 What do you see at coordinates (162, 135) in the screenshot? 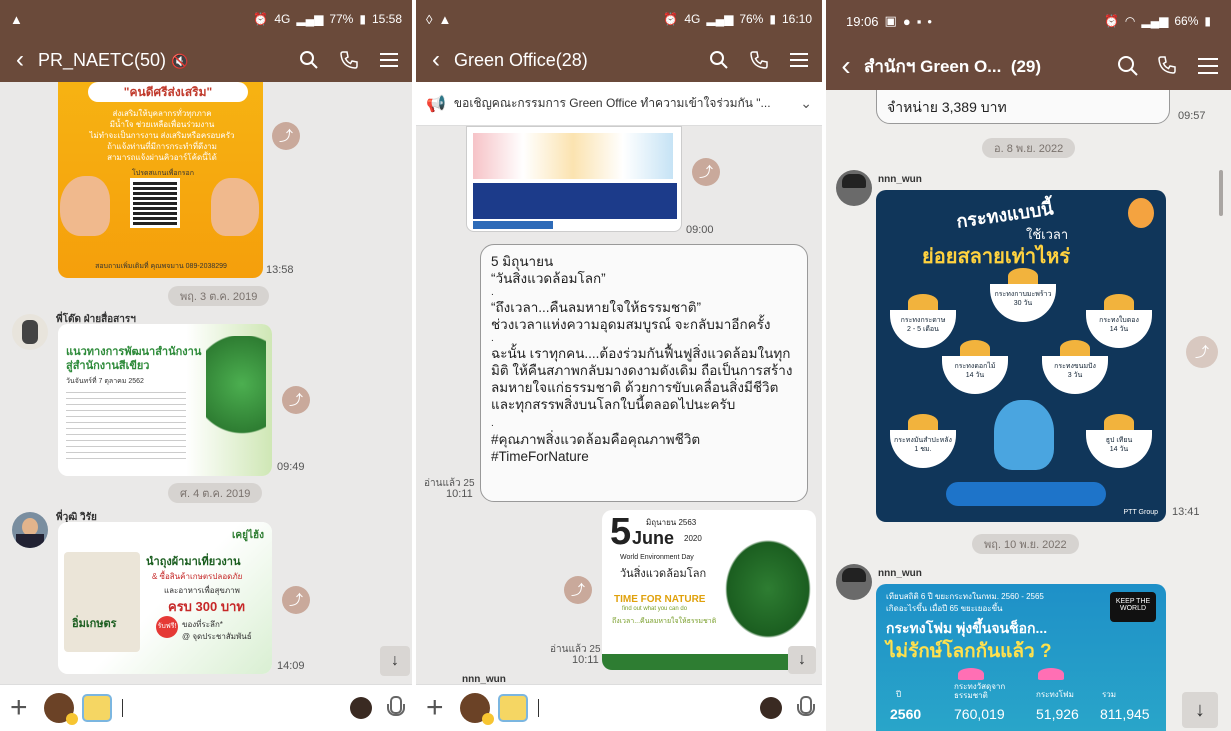
I see `poster-line: ไม่ทำจะเป็นการงาน ส่งเสริมหรือครอบครัว` at bounding box center [162, 135].